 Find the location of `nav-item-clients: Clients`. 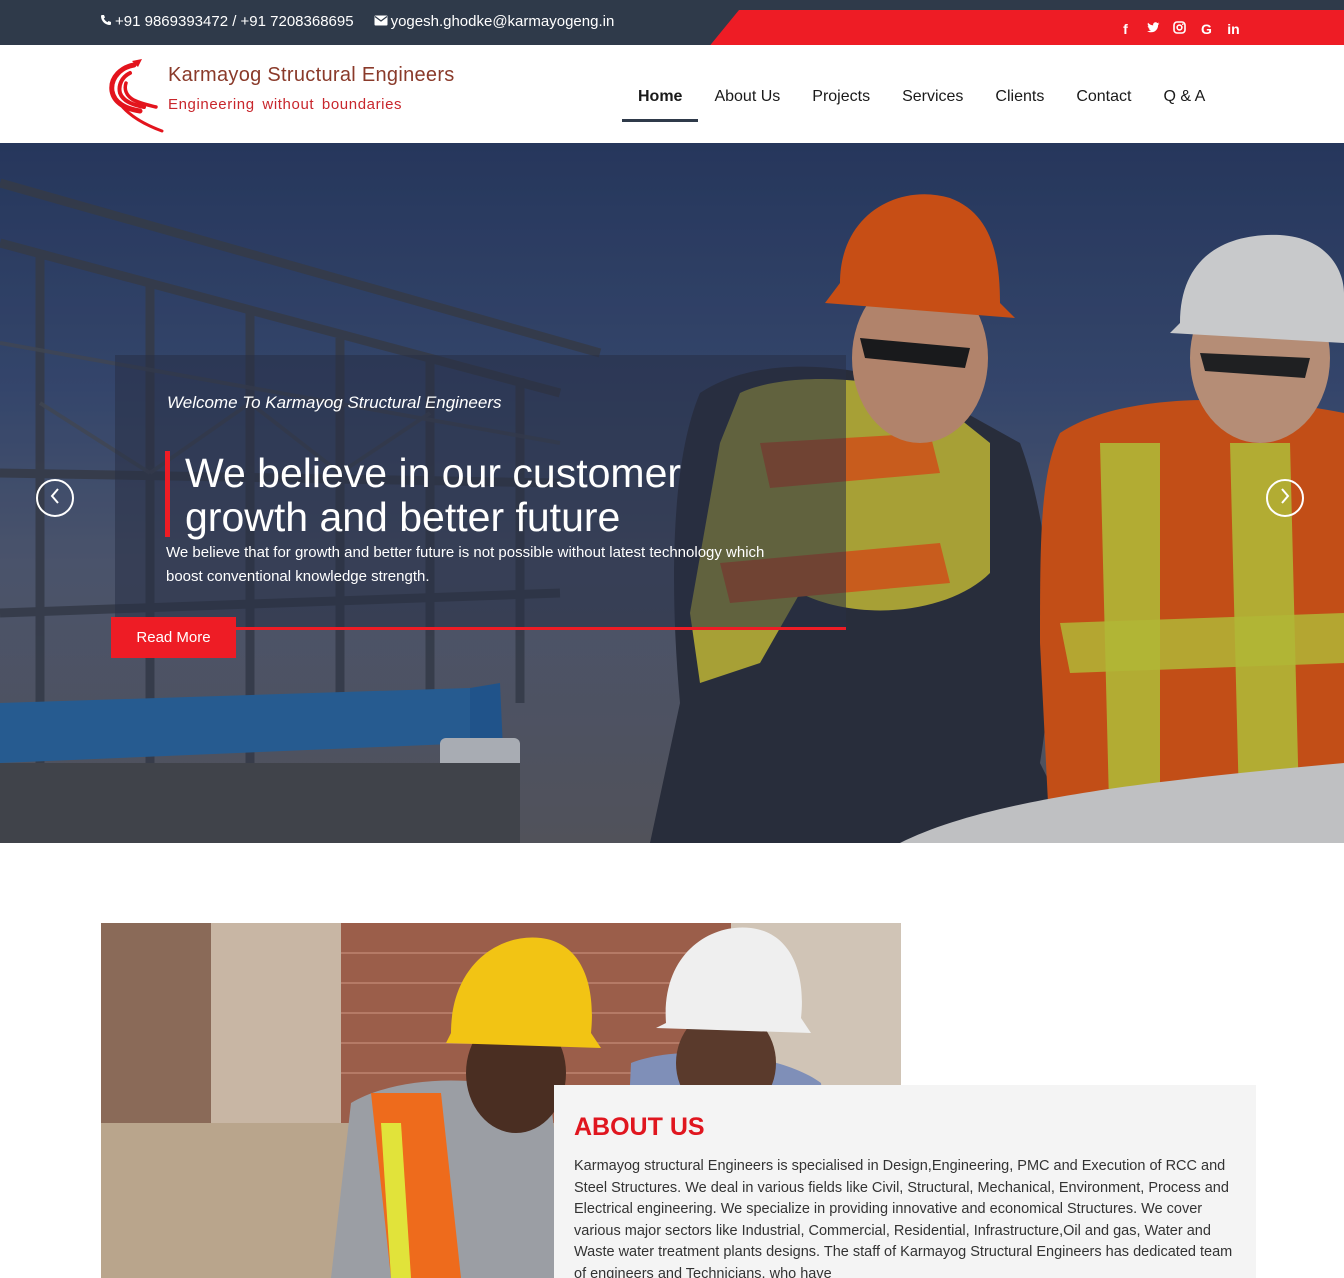

nav-item-clients: Clients is located at coordinates (1019, 104).